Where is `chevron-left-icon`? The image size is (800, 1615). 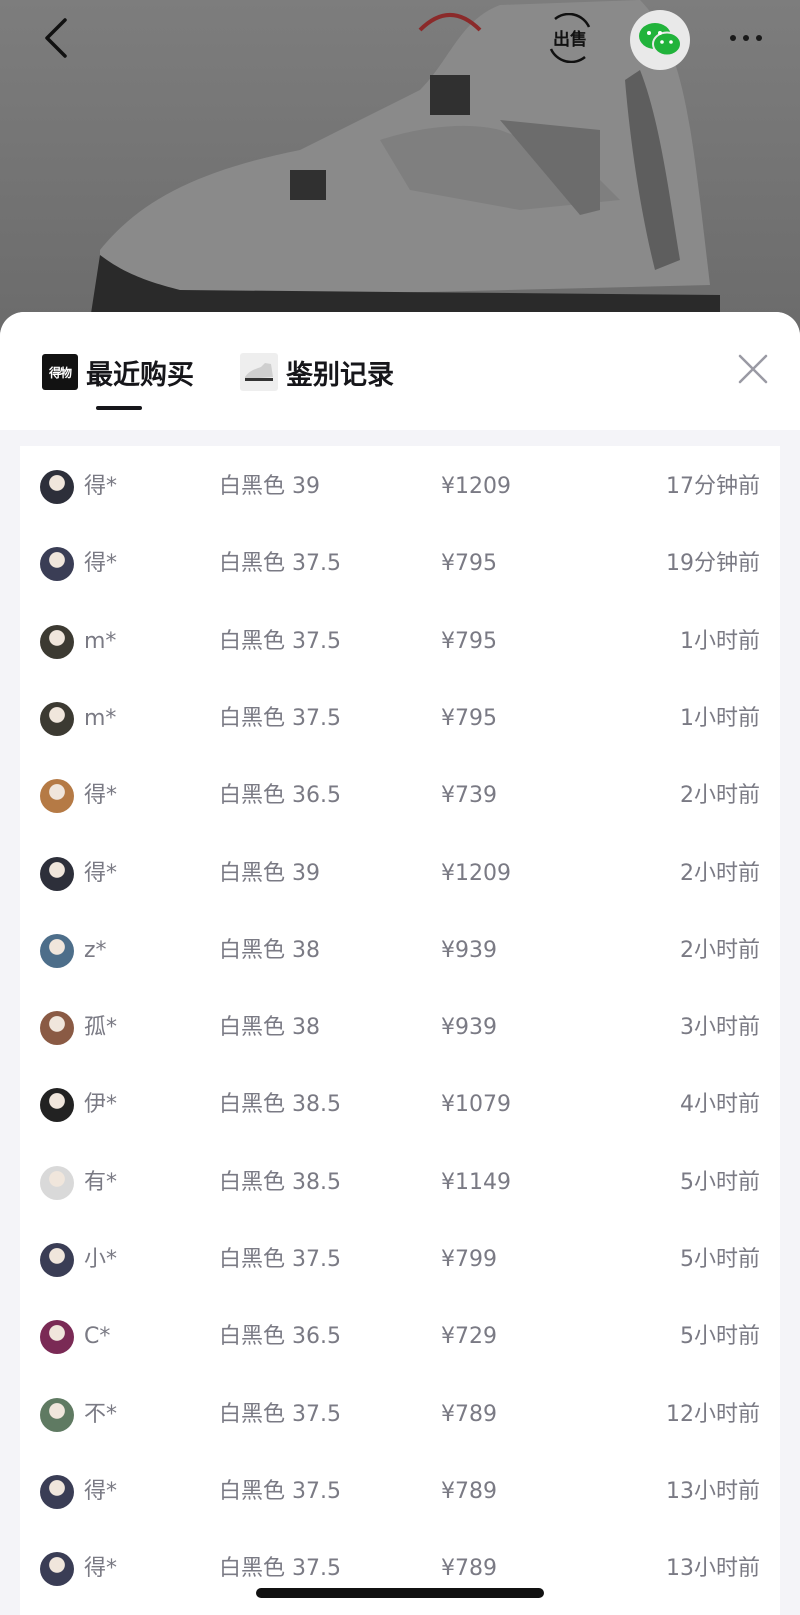
chevron-left-icon is located at coordinates (56, 38).